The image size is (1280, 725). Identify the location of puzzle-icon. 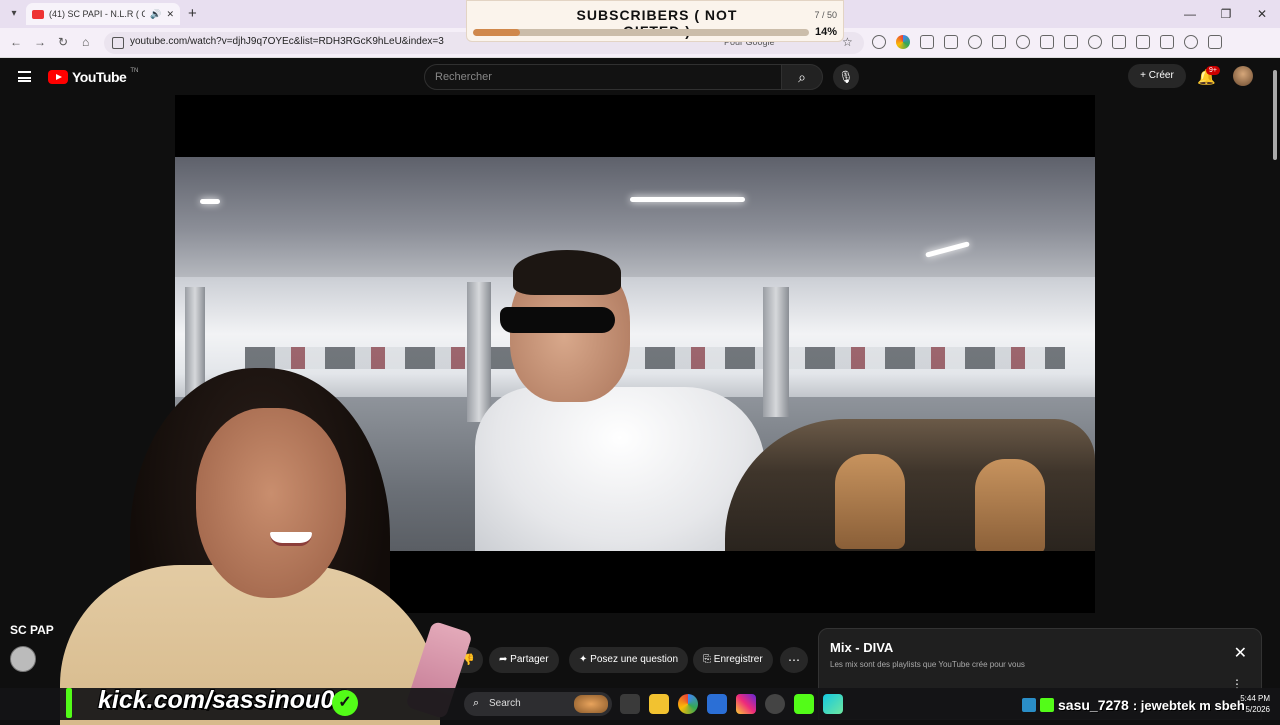
(927, 42).